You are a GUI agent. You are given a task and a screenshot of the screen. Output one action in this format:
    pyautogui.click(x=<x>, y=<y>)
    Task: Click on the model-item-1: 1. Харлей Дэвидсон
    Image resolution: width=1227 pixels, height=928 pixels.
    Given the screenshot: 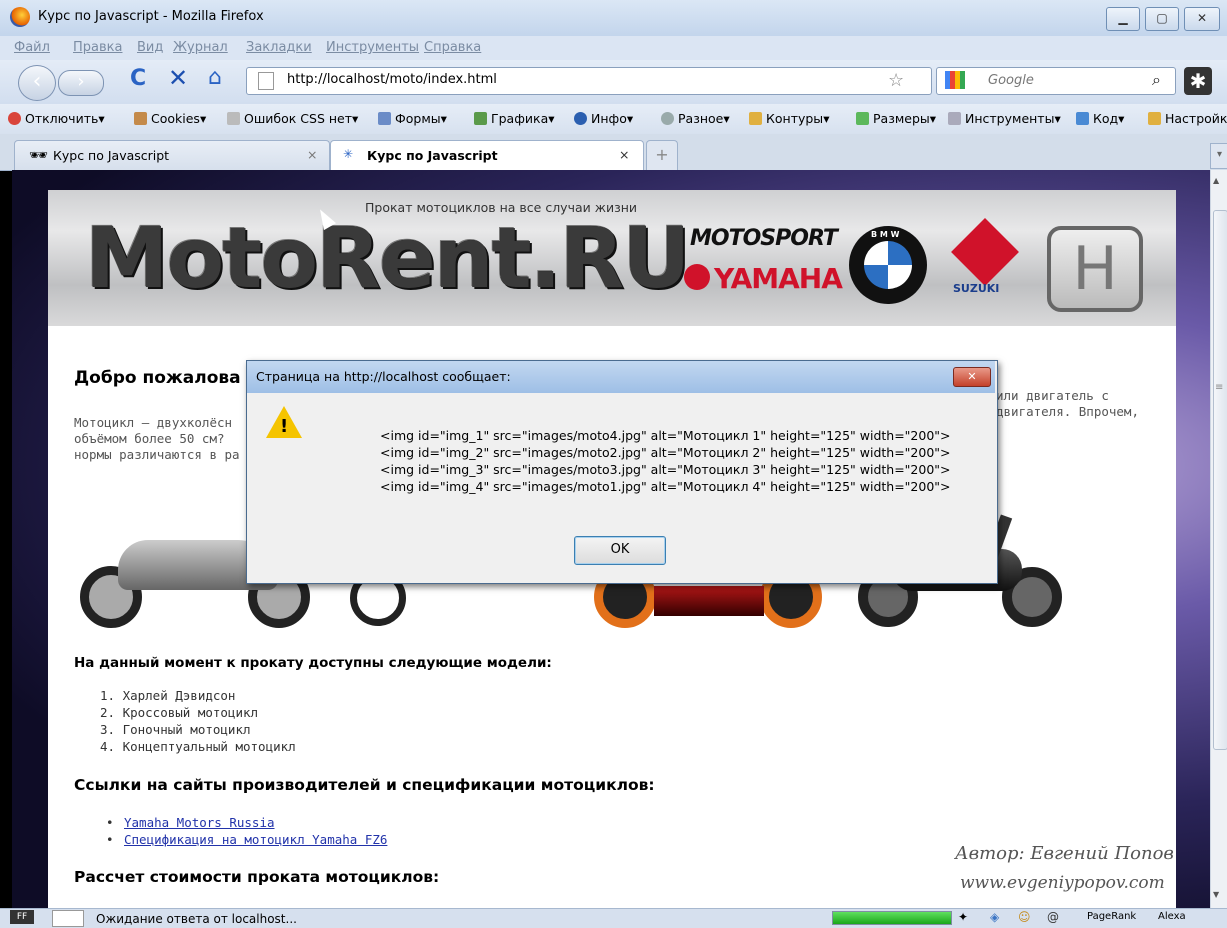 What is the action you would take?
    pyautogui.click(x=168, y=695)
    